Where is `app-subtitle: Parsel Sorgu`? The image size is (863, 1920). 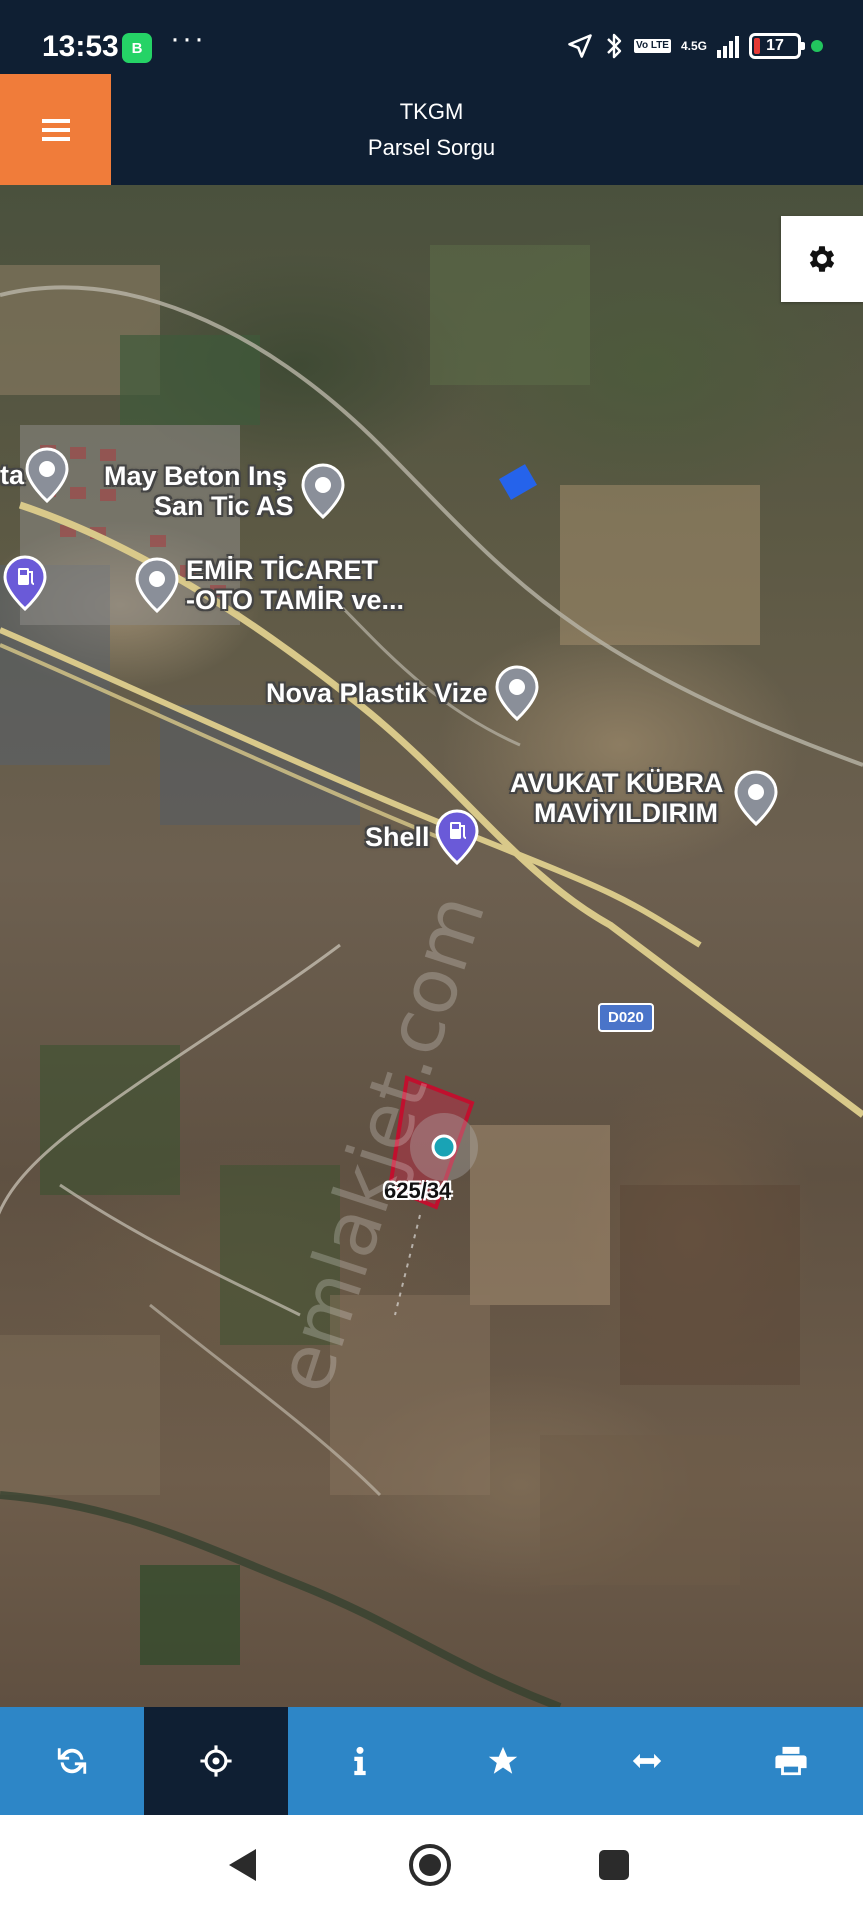 app-subtitle: Parsel Sorgu is located at coordinates (431, 147).